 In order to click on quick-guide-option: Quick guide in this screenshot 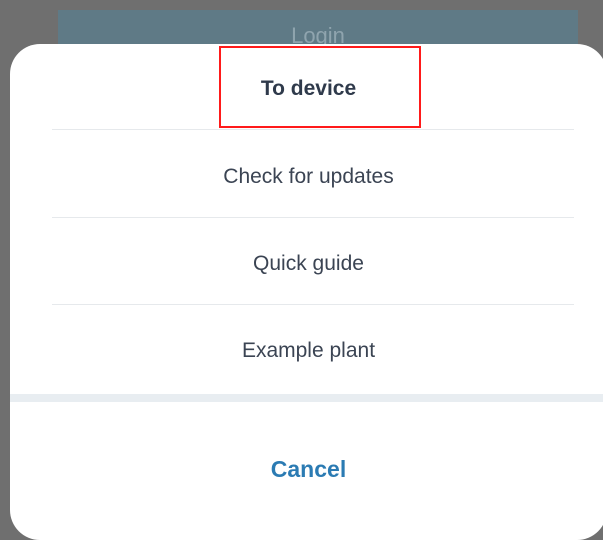, I will do `click(306, 264)`.